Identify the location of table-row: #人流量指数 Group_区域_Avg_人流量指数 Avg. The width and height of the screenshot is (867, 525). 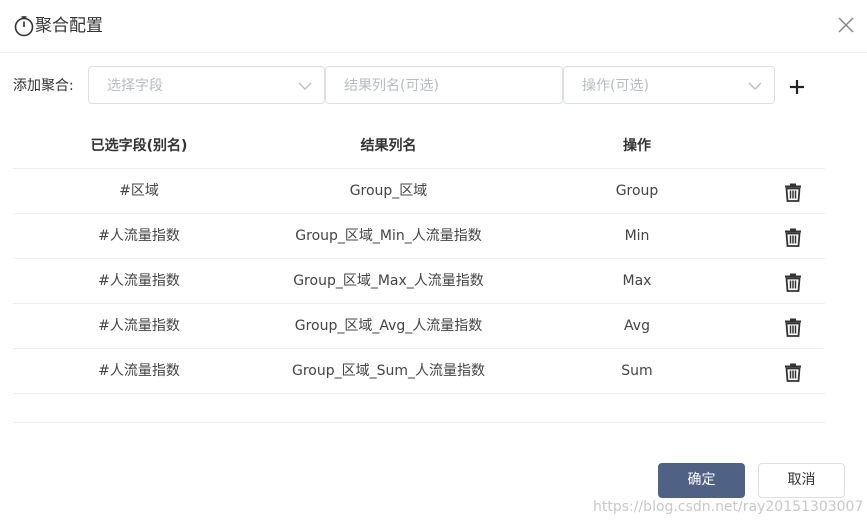
(419, 325).